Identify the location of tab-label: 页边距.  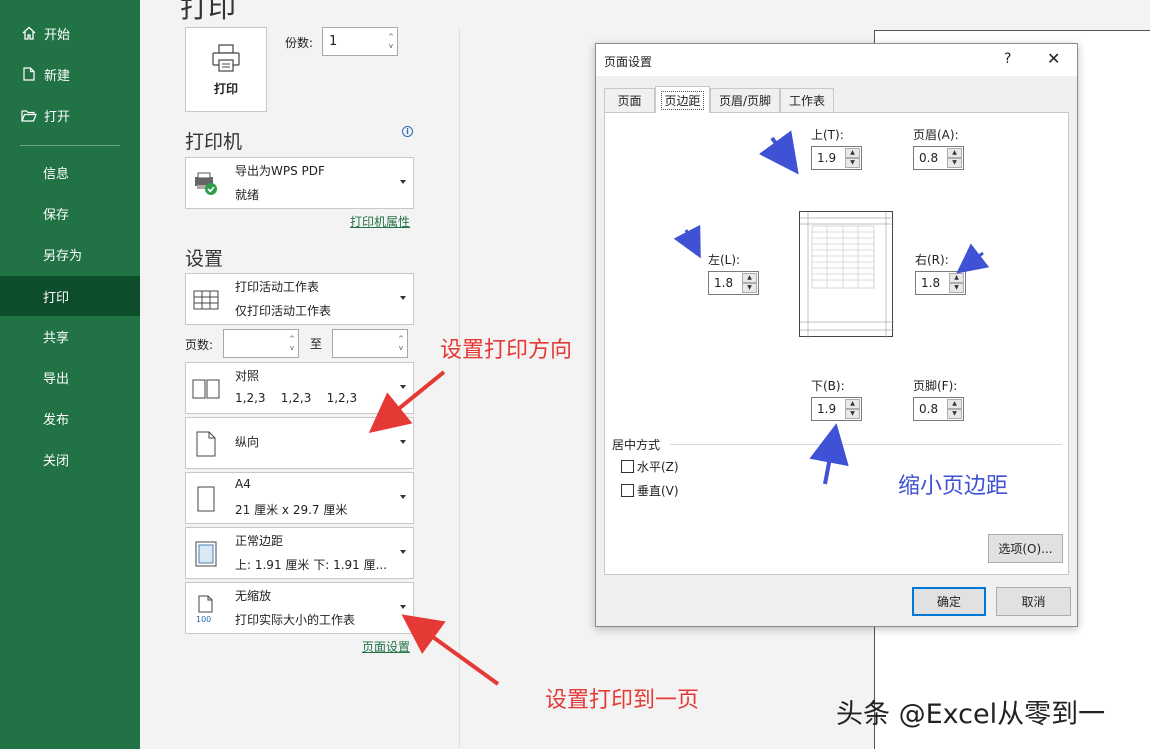
(682, 100).